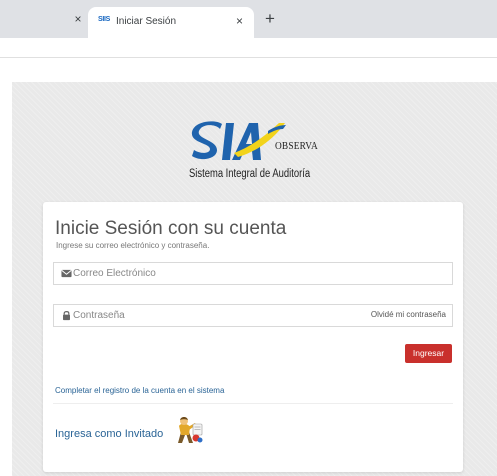 The image size is (497, 476). Describe the element at coordinates (146, 21) in the screenshot. I see `tab-title: Iniciar Sesión` at that location.